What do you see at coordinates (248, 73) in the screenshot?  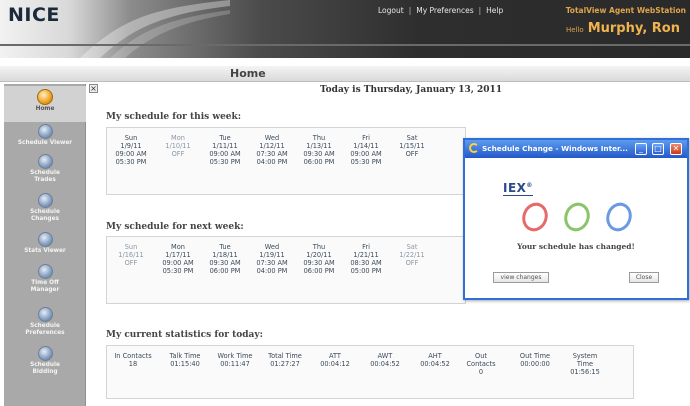 I see `page-title: Home` at bounding box center [248, 73].